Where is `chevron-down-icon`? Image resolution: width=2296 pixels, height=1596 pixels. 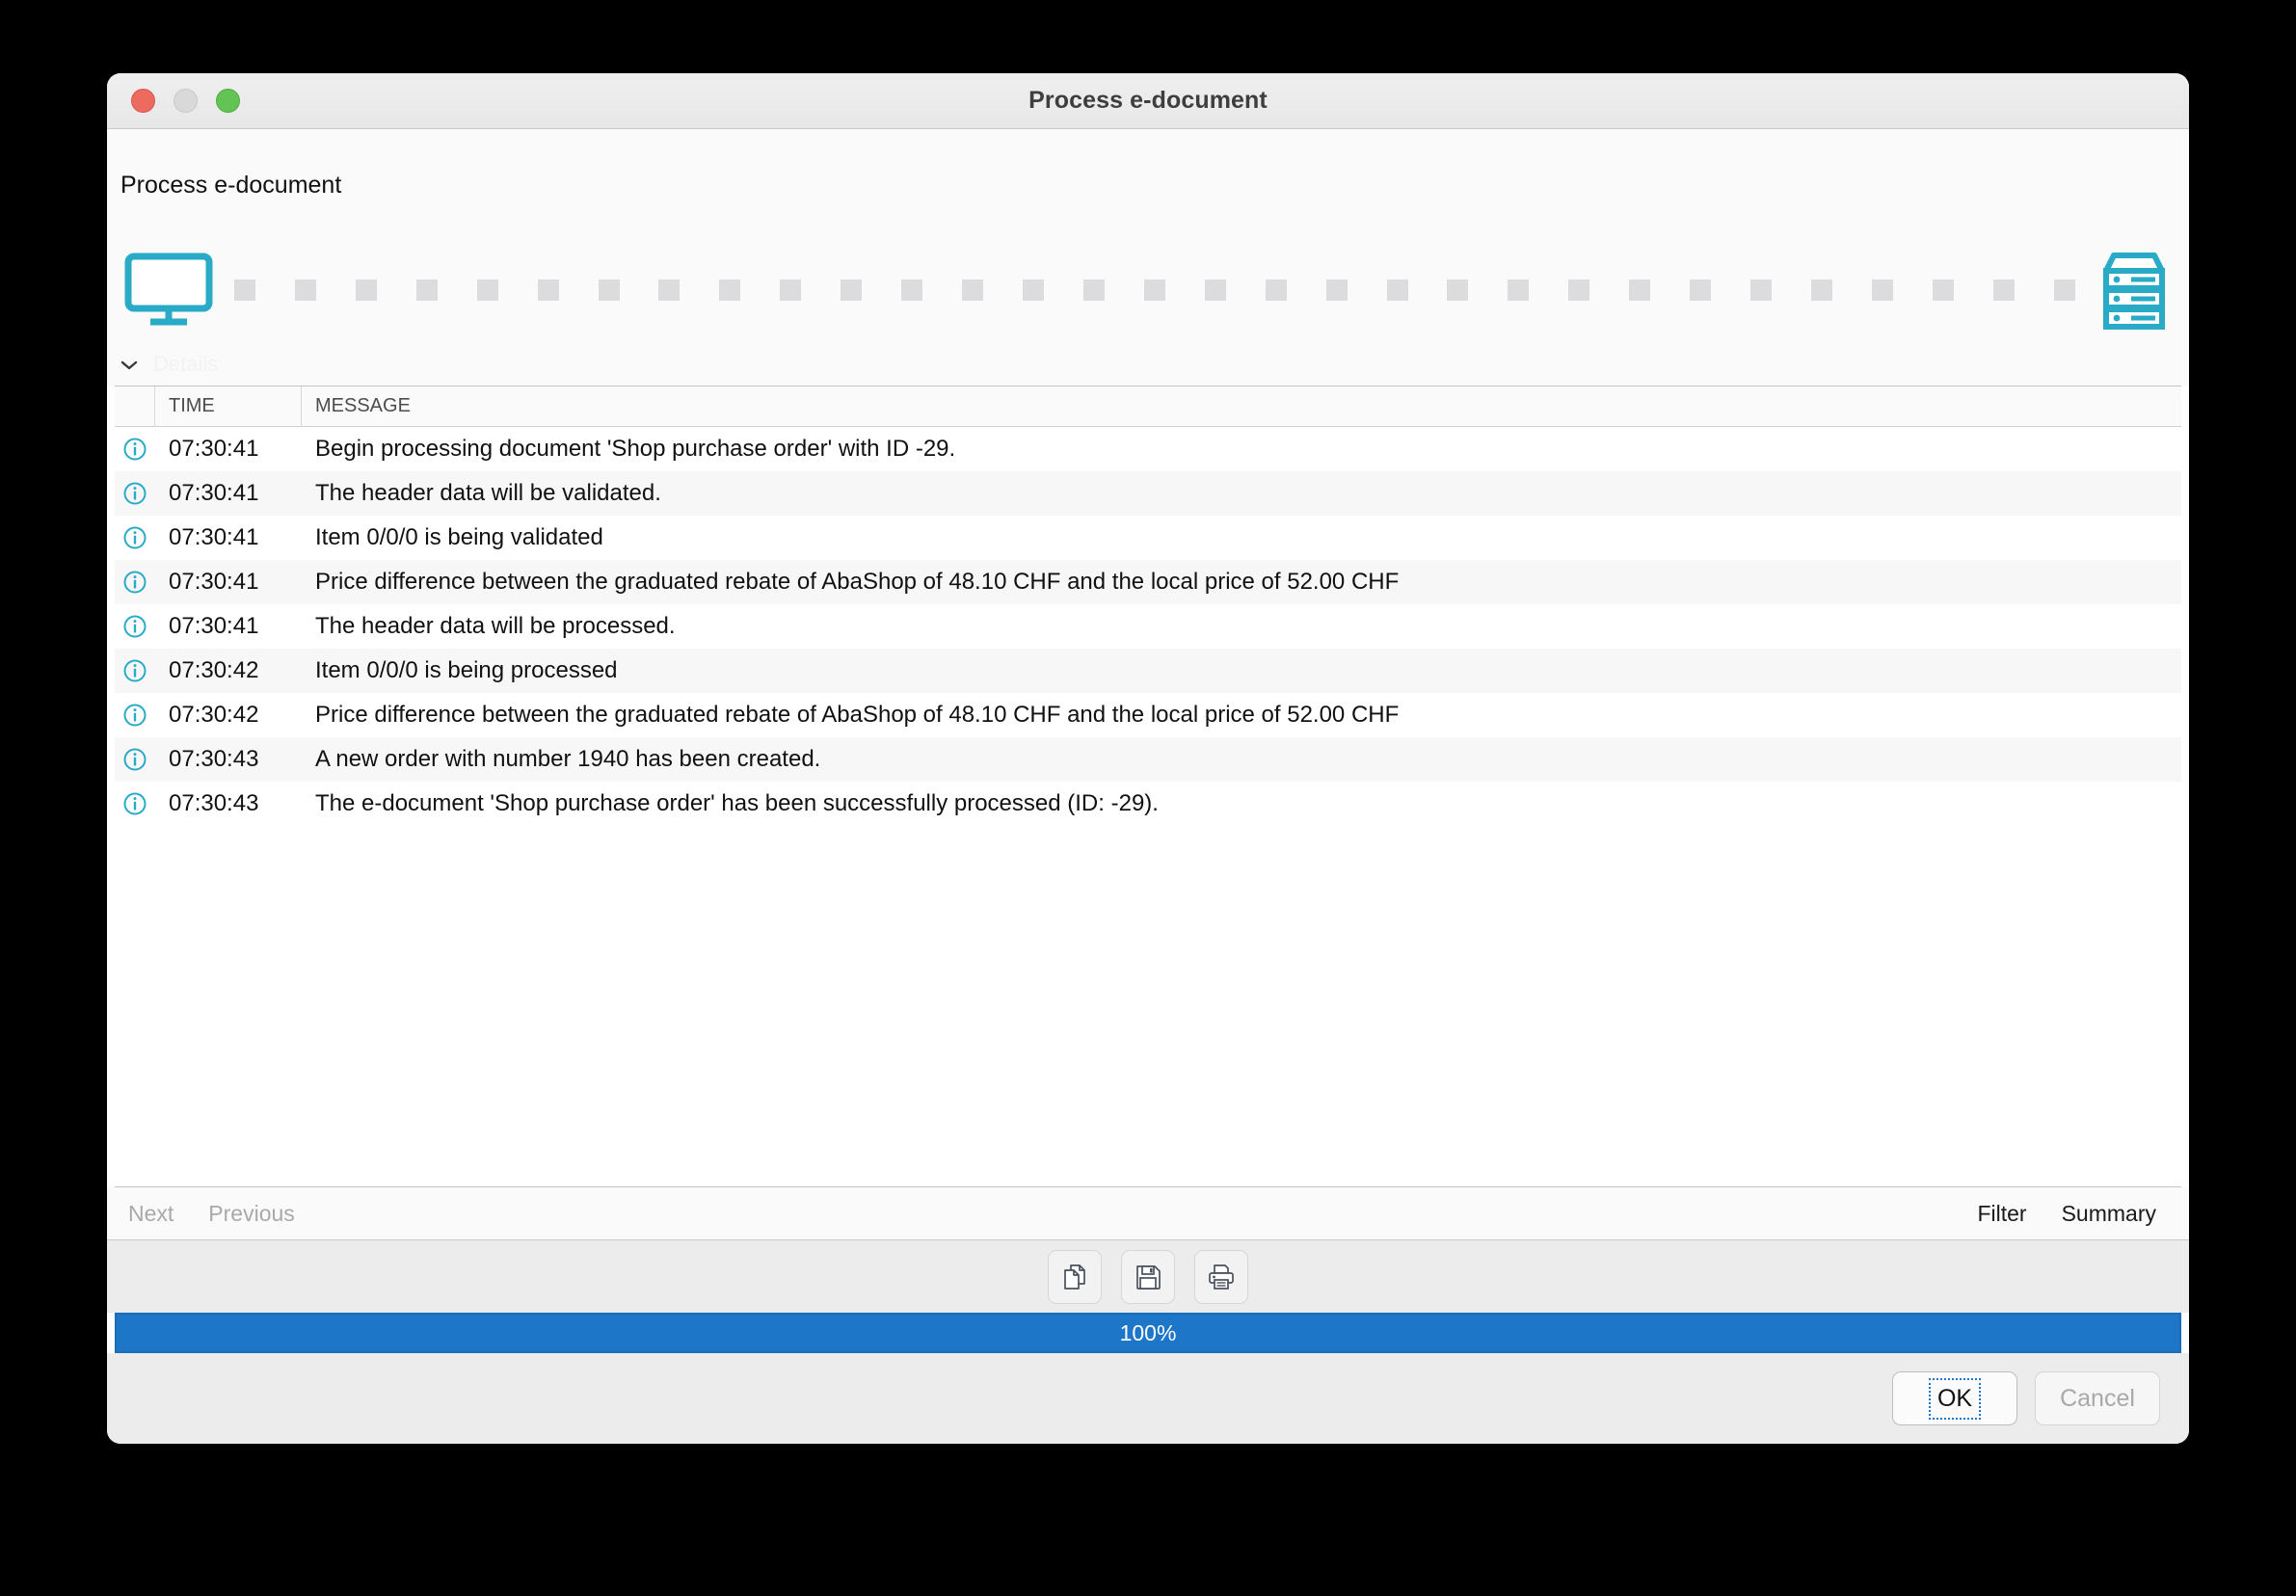 chevron-down-icon is located at coordinates (129, 364).